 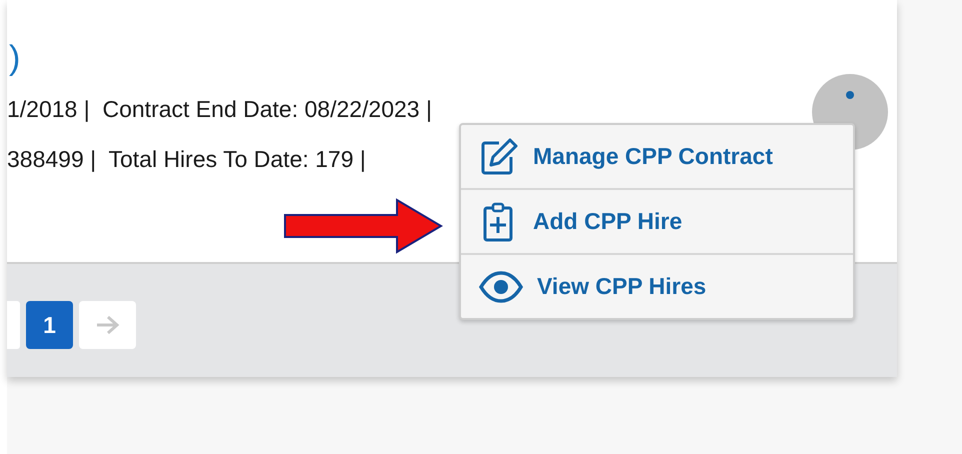 What do you see at coordinates (657, 285) in the screenshot?
I see `menu-item: View CPP Hires` at bounding box center [657, 285].